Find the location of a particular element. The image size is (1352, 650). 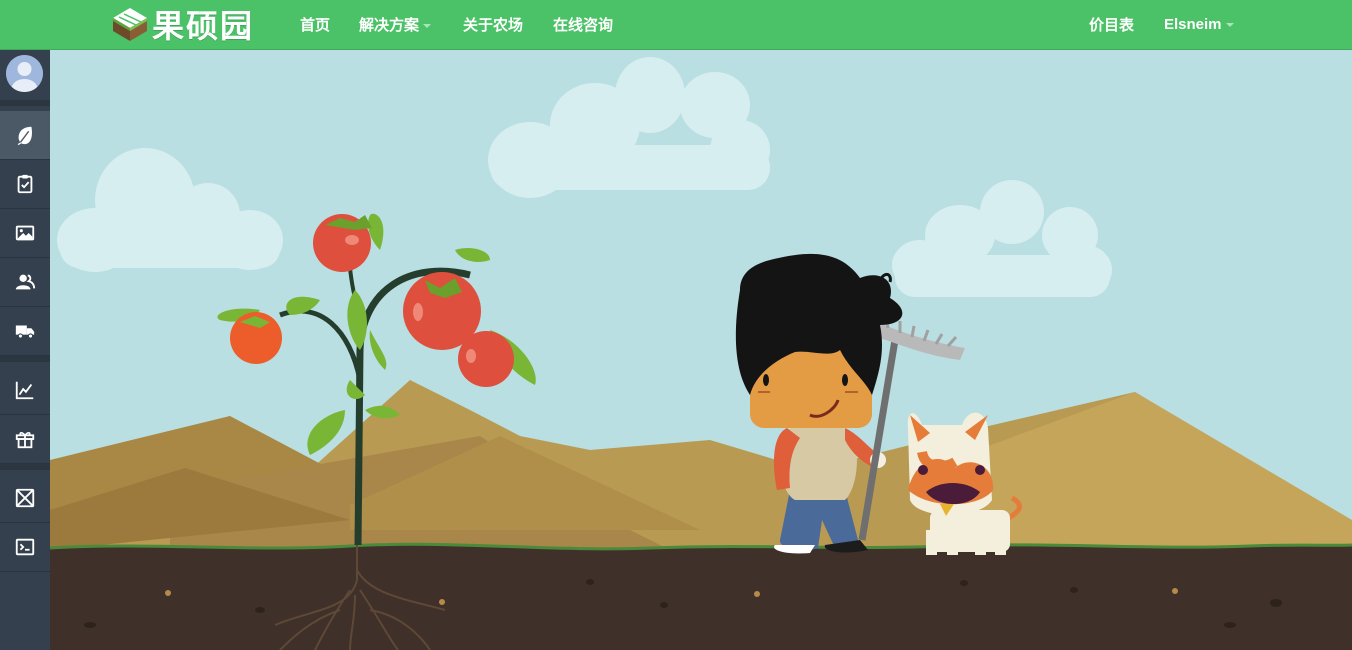

sidebar-item-stats is located at coordinates (25, 390).